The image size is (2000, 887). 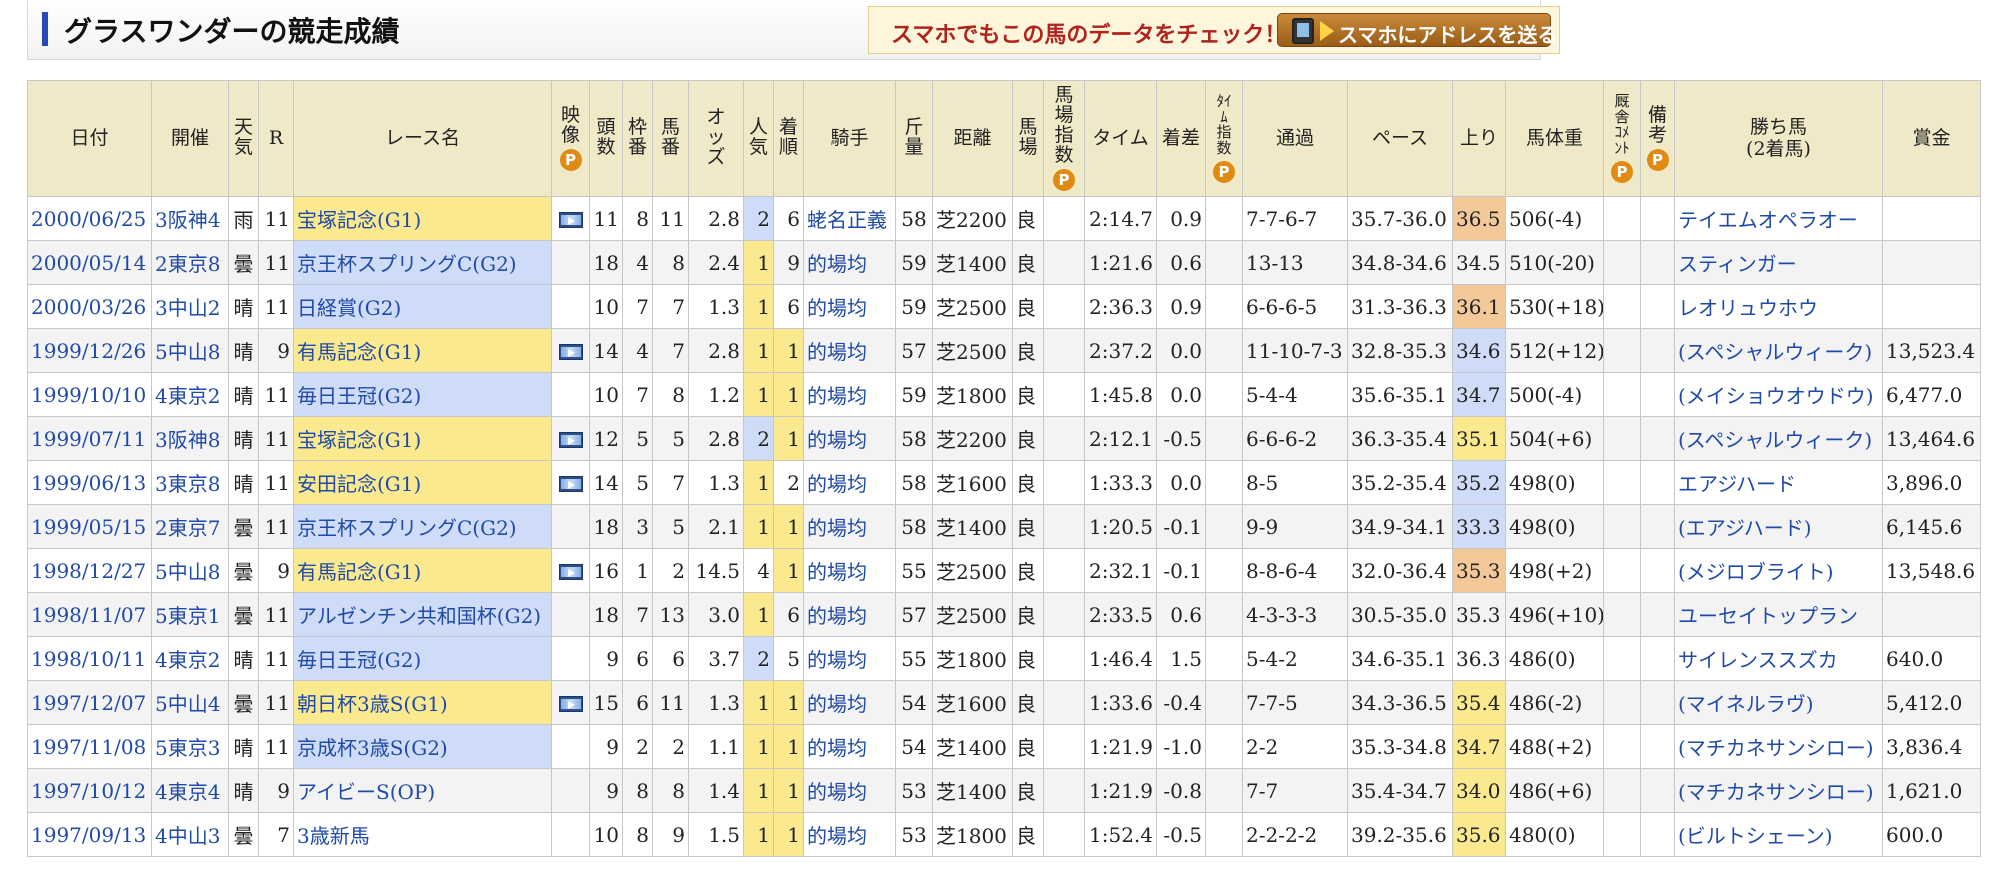 What do you see at coordinates (1778, 702) in the screenshot?
I see `winner-link: (マイネルラヴ)` at bounding box center [1778, 702].